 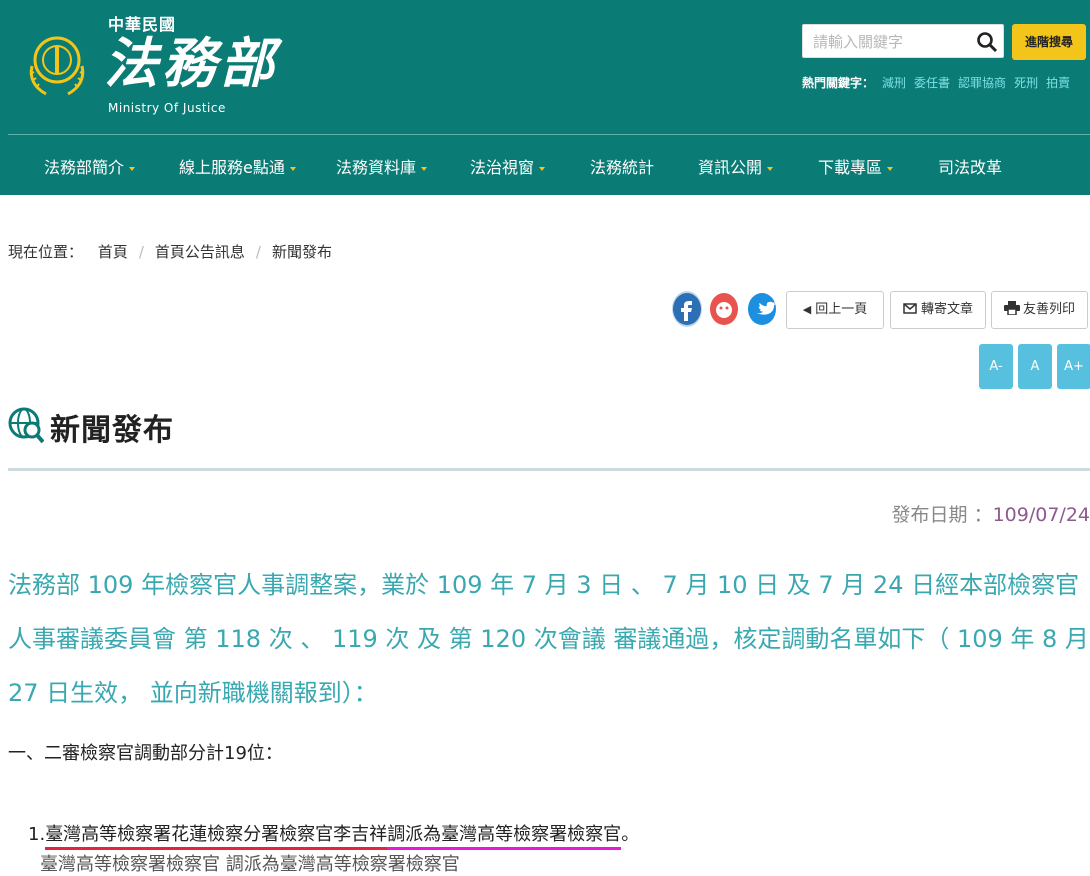 I want to click on nav-item-statistics: 法務統計, so click(x=622, y=166).